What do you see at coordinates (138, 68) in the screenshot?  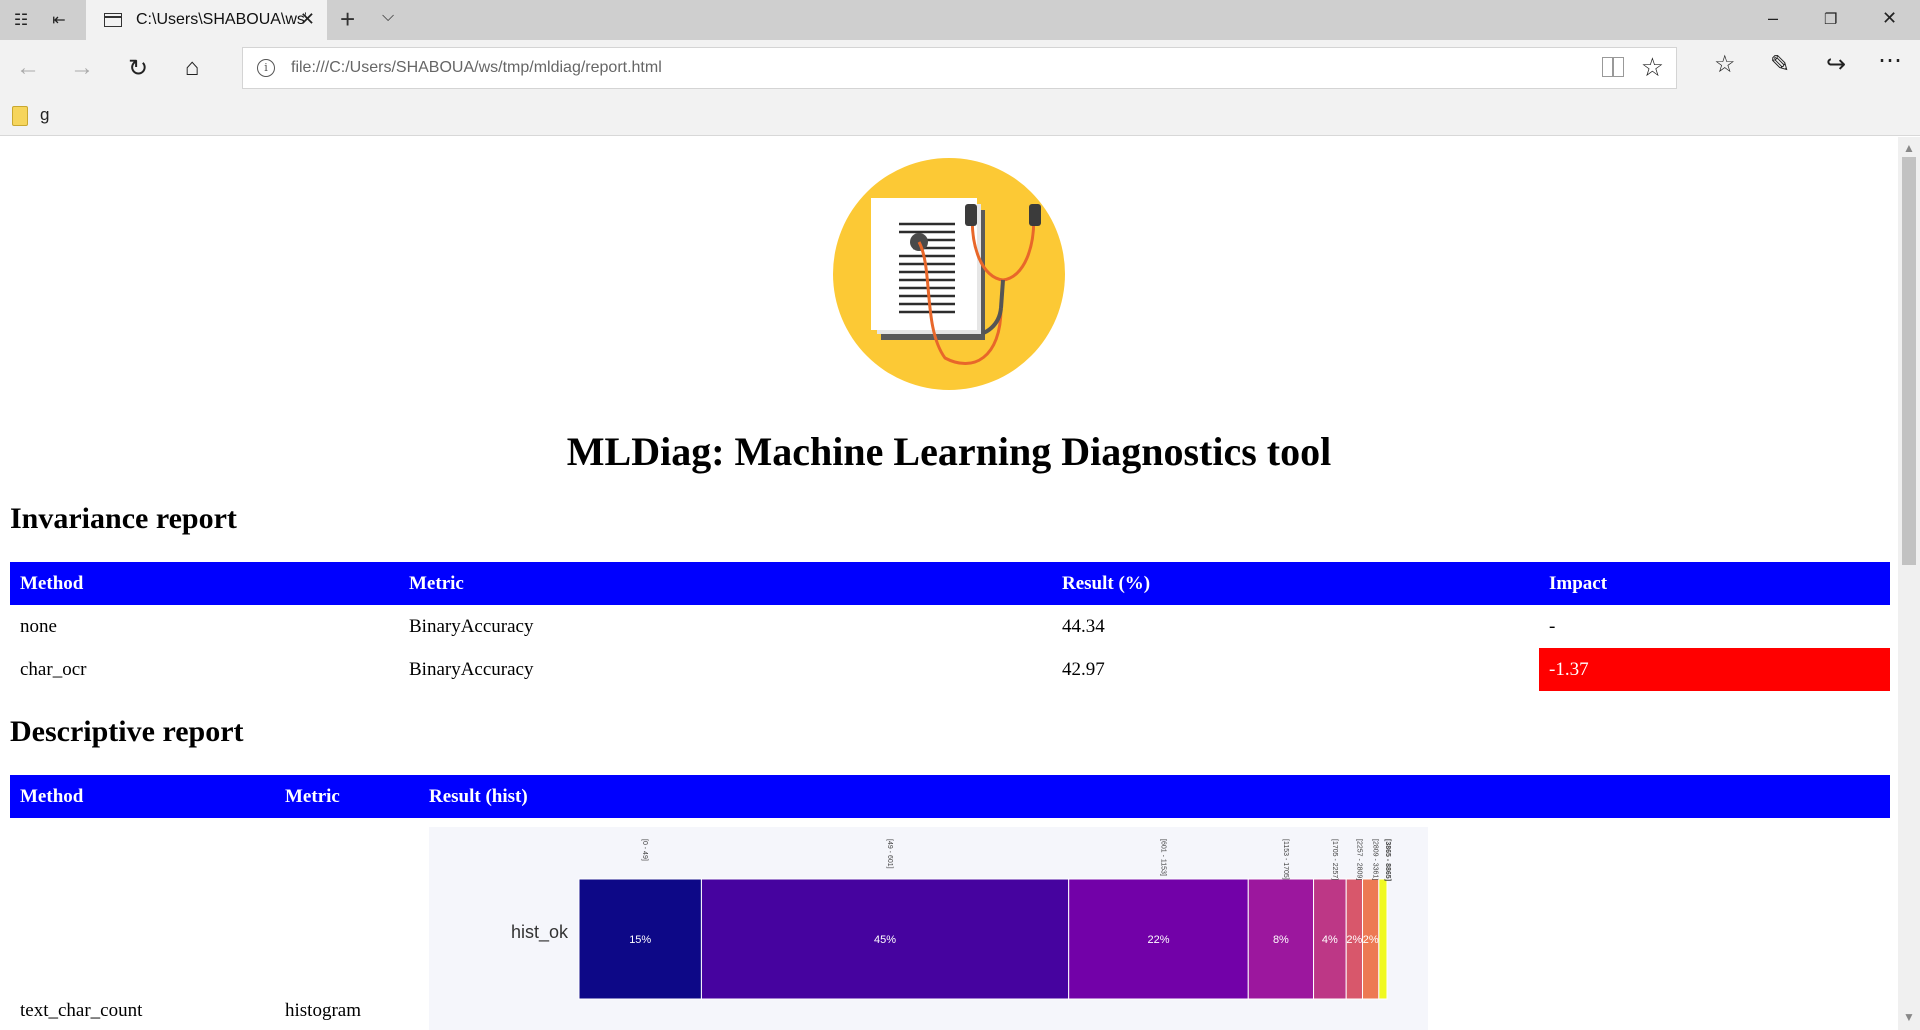 I see `refresh-icon: ↻` at bounding box center [138, 68].